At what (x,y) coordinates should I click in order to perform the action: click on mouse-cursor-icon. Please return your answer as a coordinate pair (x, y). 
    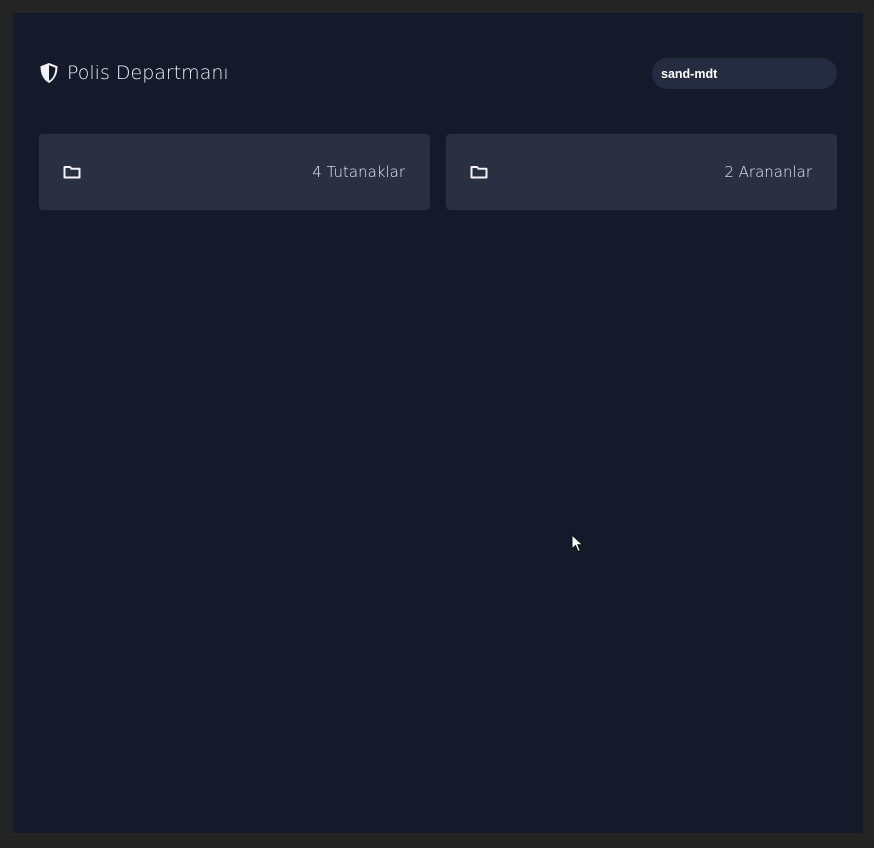
    Looking at the image, I should click on (577, 543).